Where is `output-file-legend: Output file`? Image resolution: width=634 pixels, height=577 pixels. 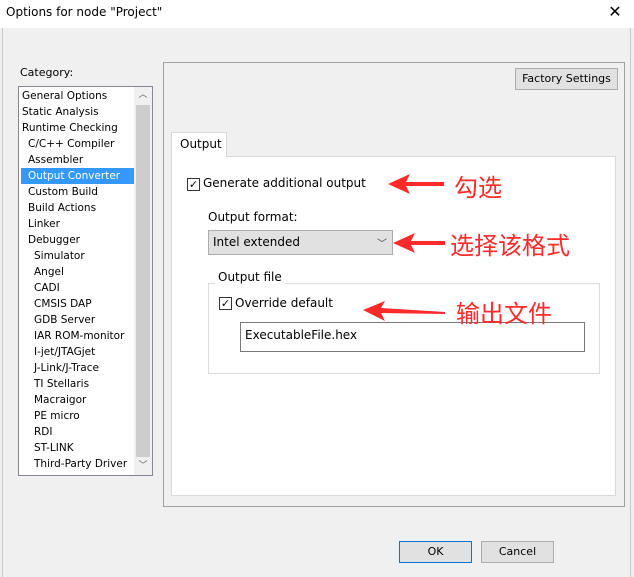 output-file-legend: Output file is located at coordinates (250, 277).